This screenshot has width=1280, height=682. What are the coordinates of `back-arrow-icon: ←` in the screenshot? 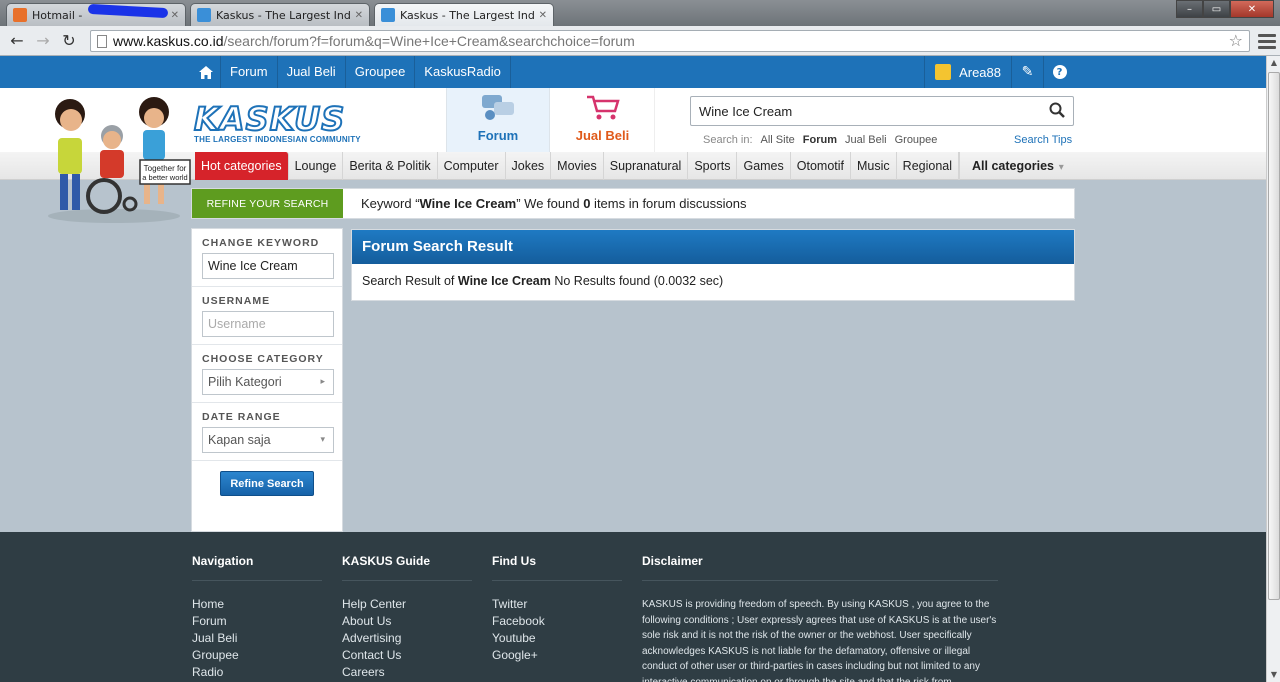 It's located at (17, 41).